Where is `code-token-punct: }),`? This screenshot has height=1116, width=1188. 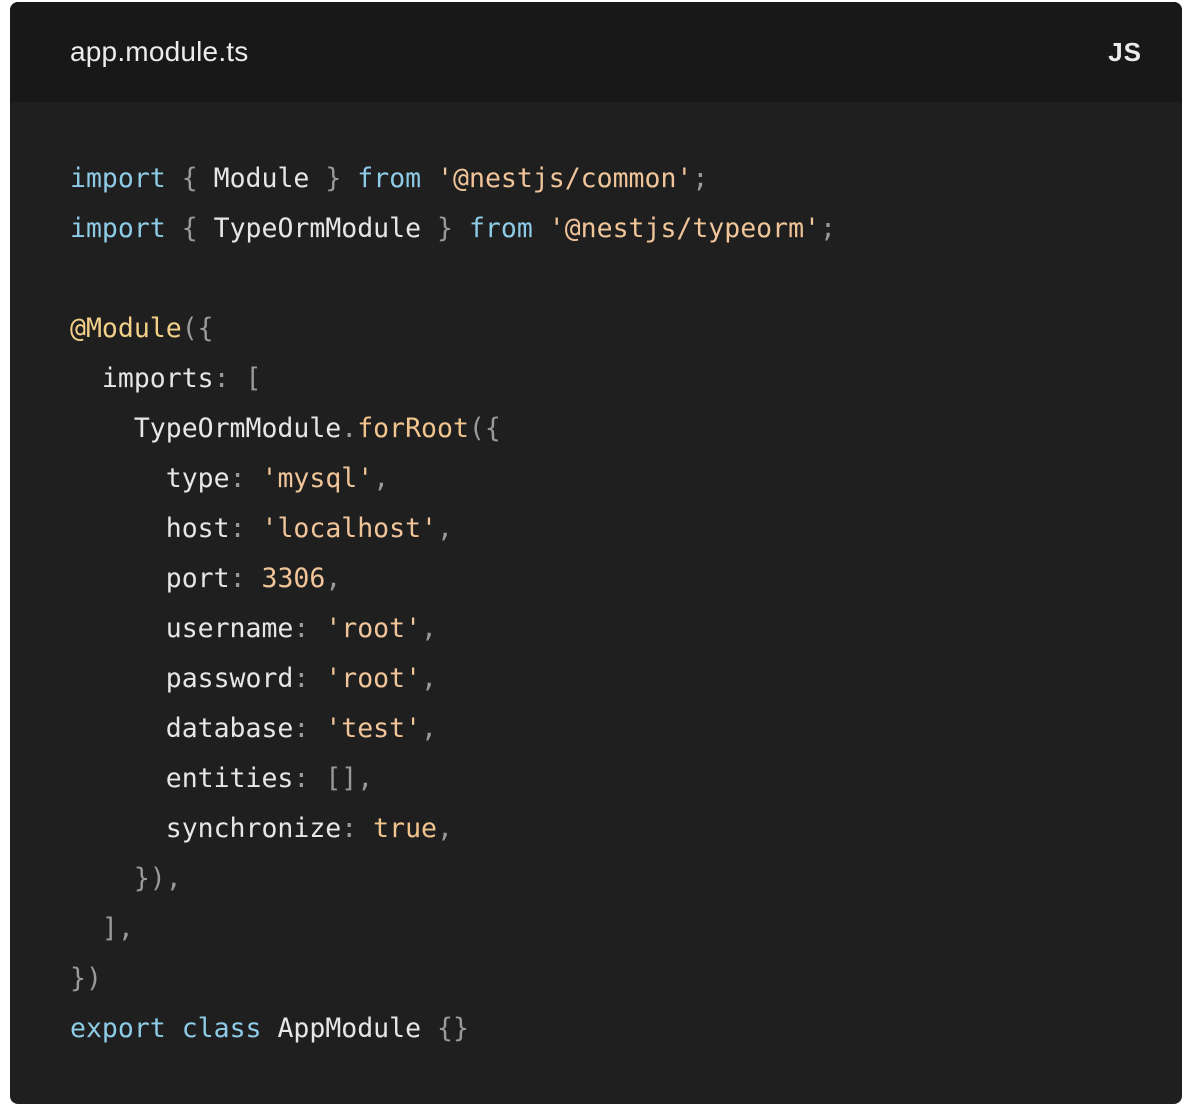
code-token-punct: }), is located at coordinates (157, 878).